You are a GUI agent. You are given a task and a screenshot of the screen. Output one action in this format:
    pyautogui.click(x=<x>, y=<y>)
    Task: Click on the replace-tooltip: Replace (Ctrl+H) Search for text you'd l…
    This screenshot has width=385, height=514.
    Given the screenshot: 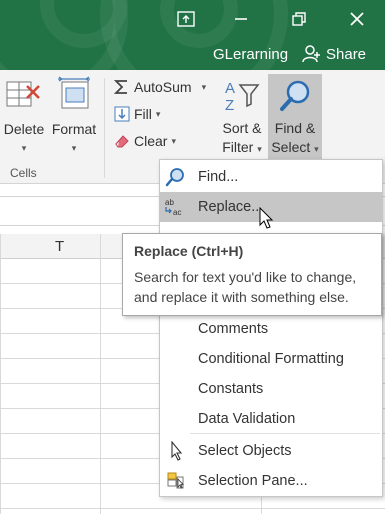 What is the action you would take?
    pyautogui.click(x=252, y=274)
    